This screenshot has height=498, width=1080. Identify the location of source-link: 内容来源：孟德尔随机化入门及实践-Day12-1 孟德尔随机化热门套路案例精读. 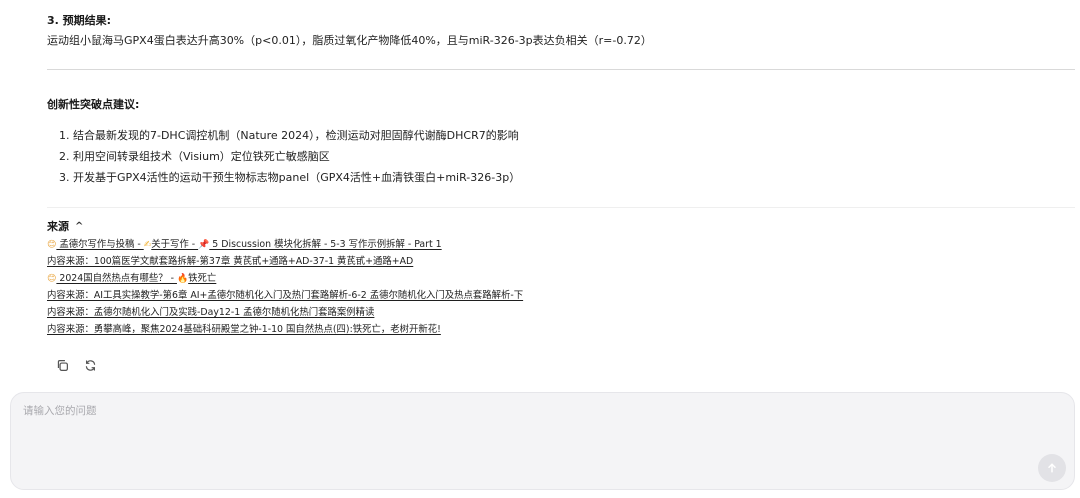
(210, 312).